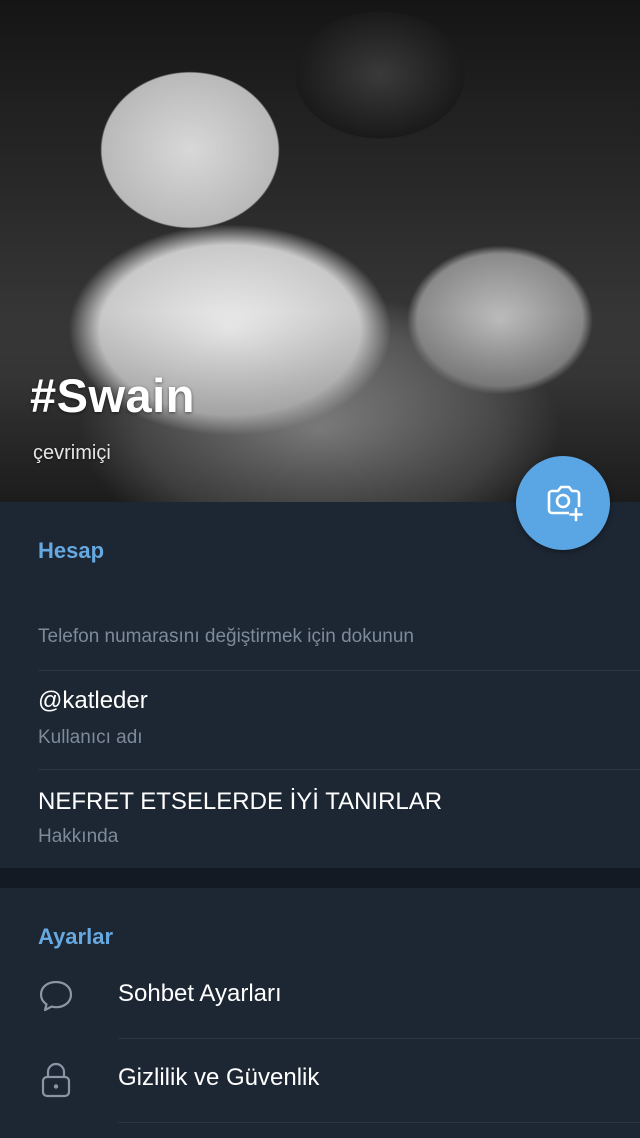  What do you see at coordinates (320, 878) in the screenshot?
I see `section-separator` at bounding box center [320, 878].